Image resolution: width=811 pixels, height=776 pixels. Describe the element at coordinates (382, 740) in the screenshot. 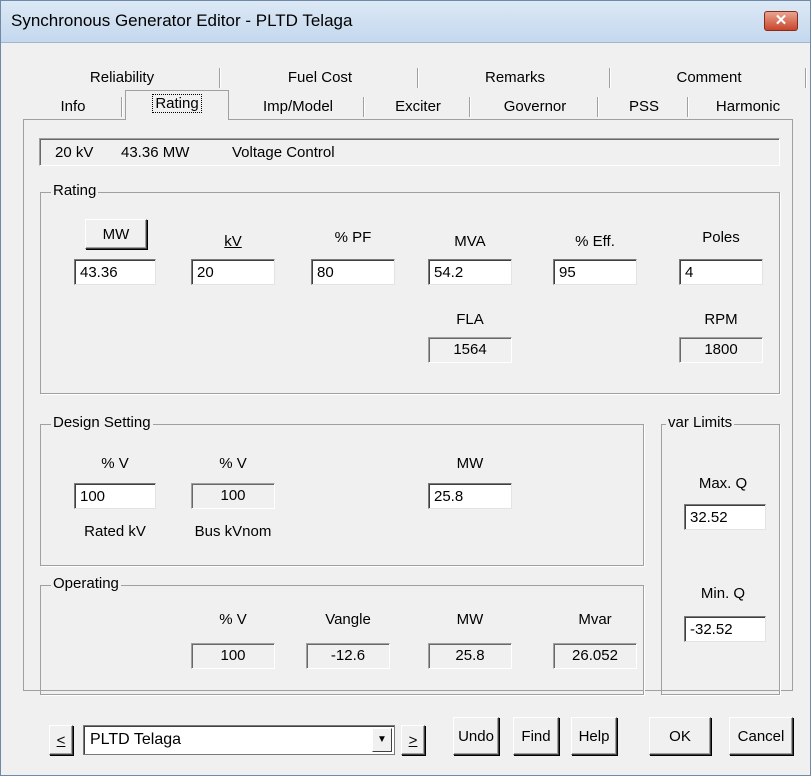

I see `chevron-down-icon: ▼` at that location.